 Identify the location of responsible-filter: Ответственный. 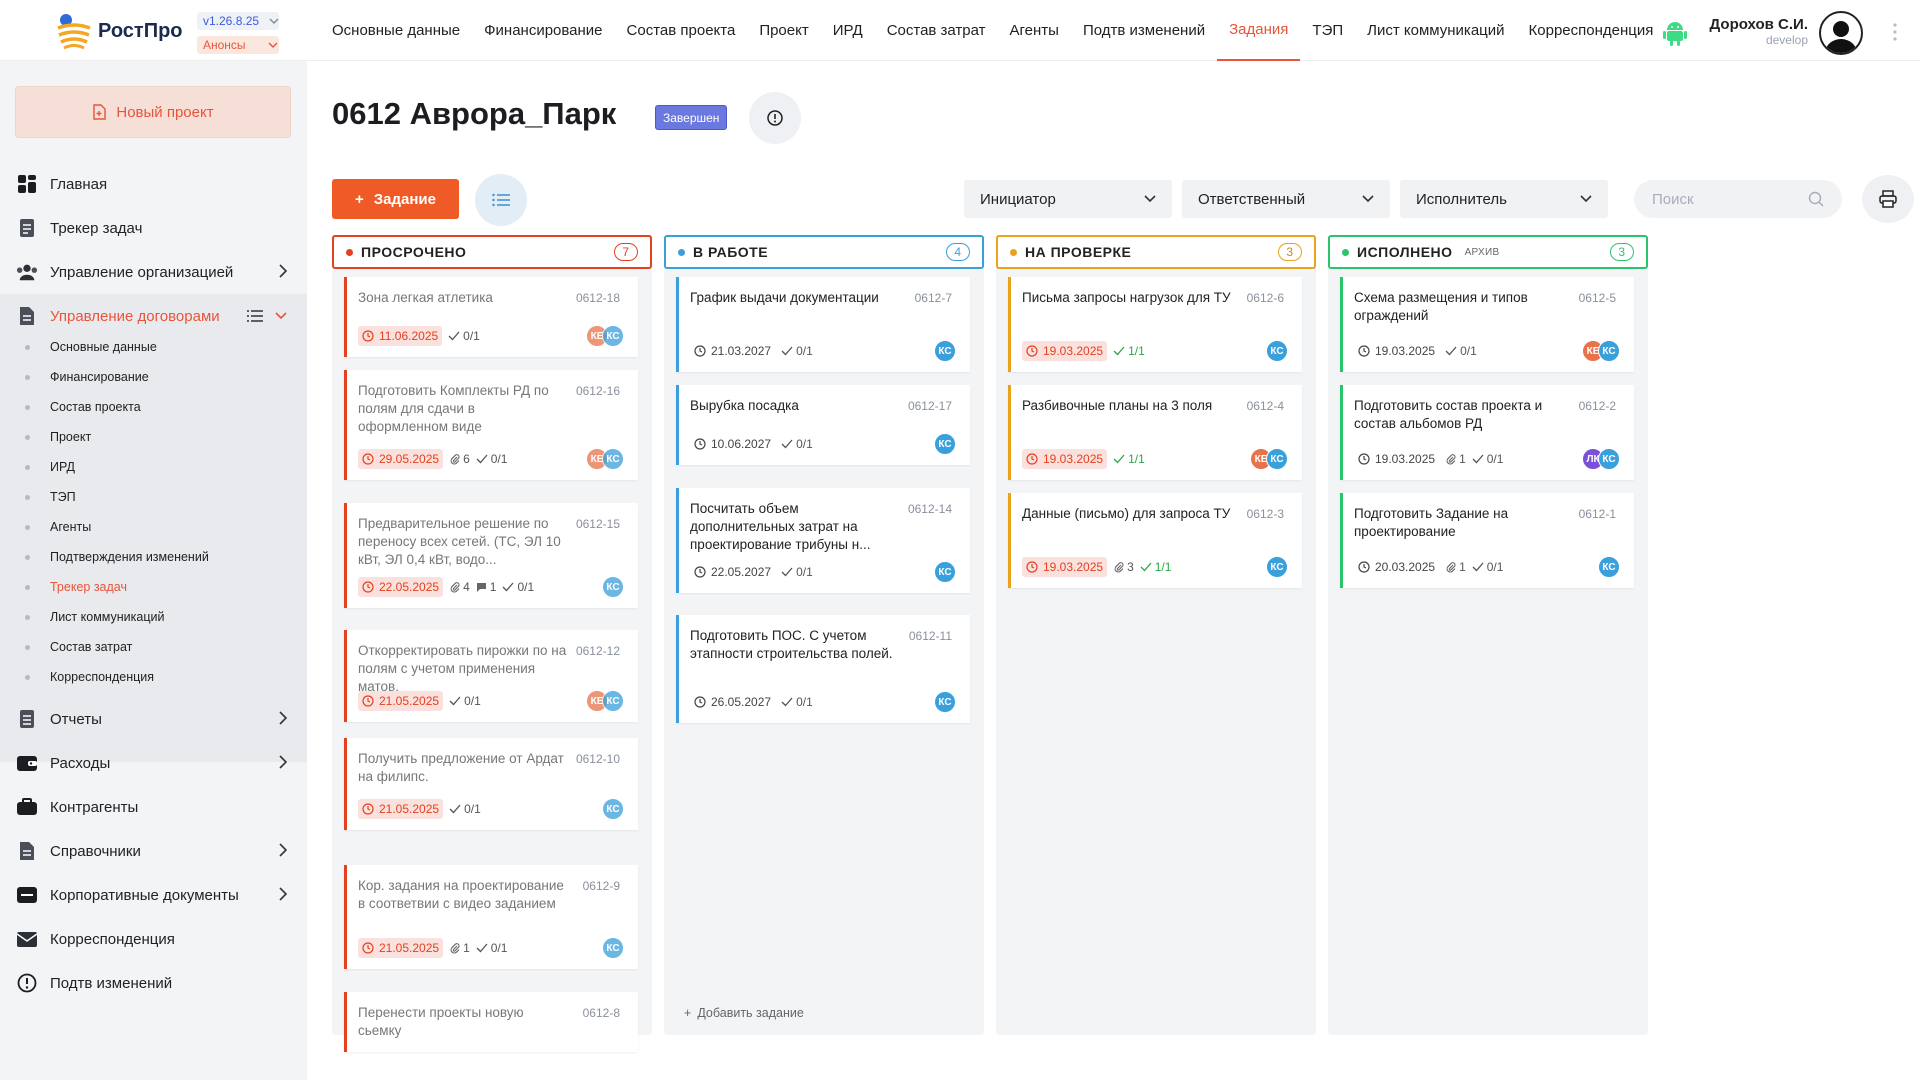
(1286, 199).